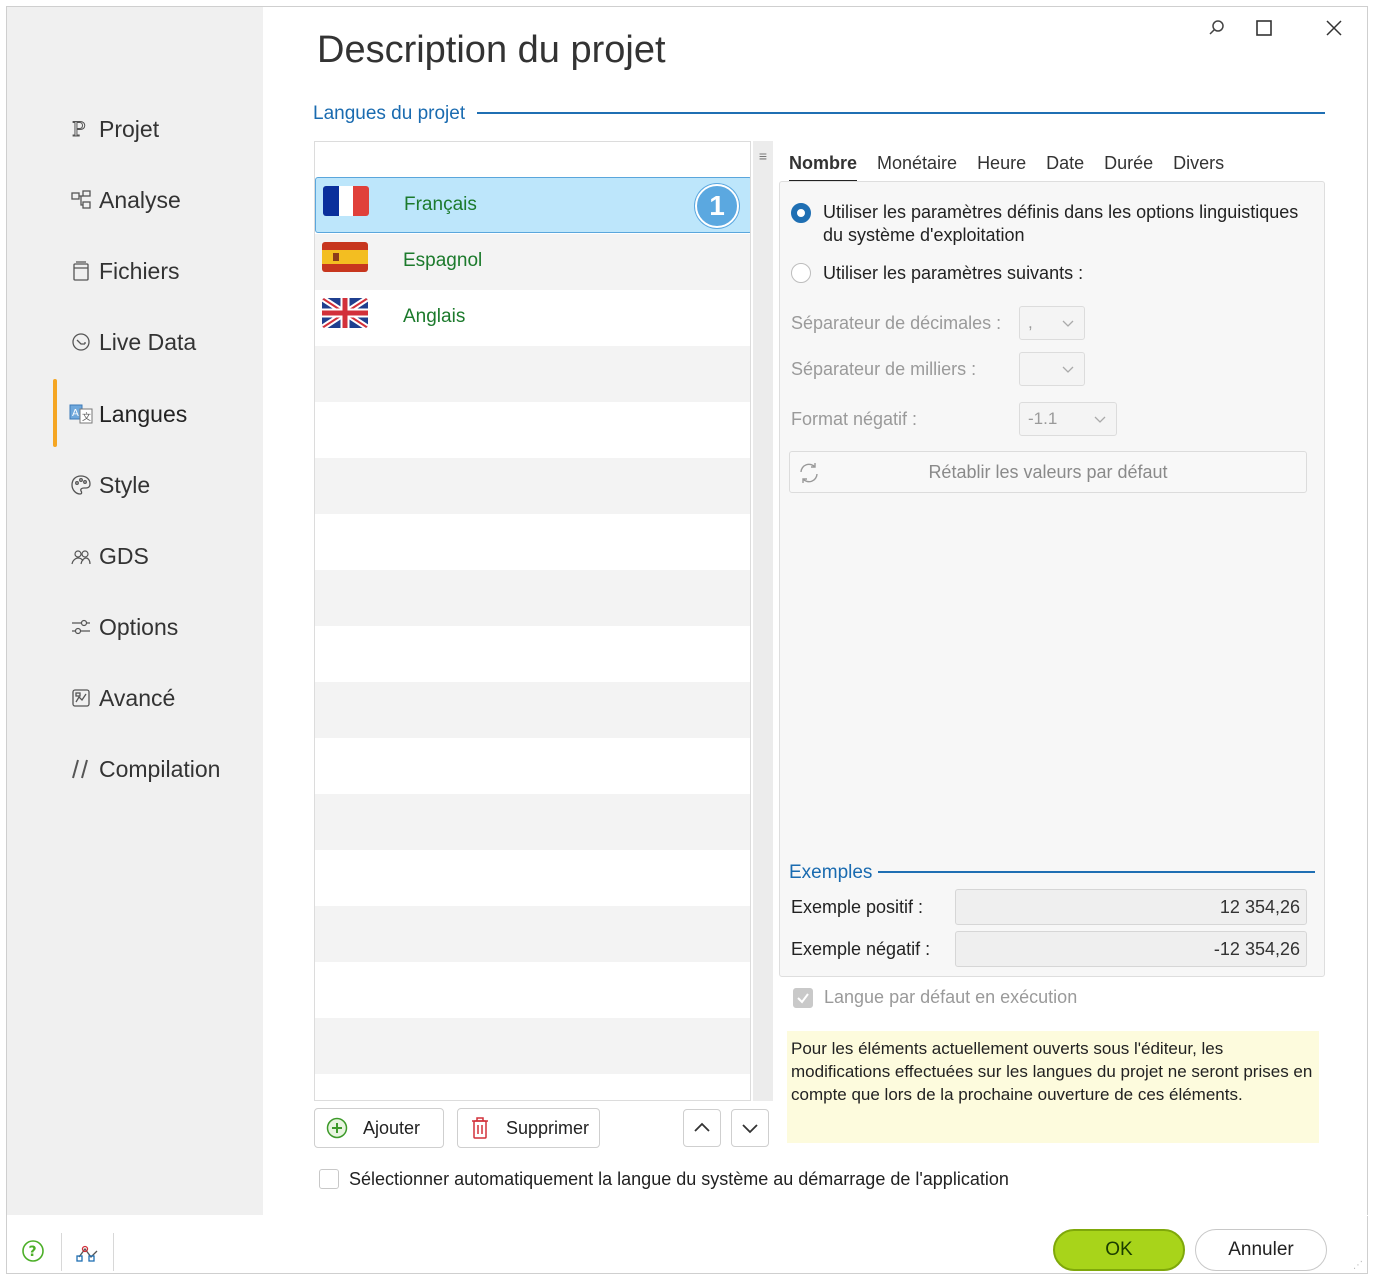  I want to click on radio-custom-label: Utiliser les paramètres suivants :, so click(953, 273).